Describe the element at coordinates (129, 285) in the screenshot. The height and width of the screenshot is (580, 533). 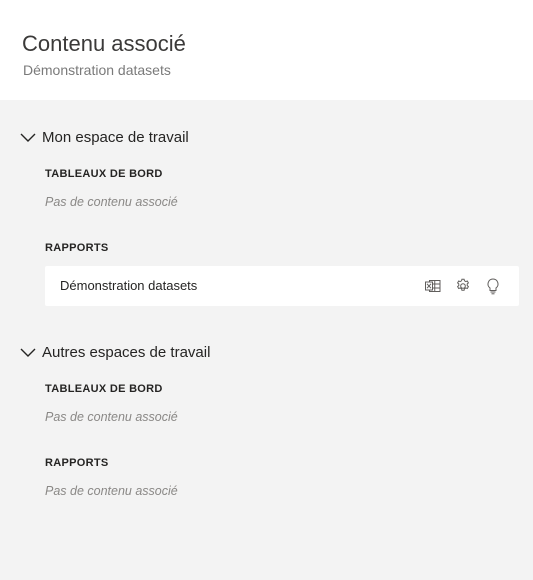
I see `report-item-name: Démonstration datasets` at that location.